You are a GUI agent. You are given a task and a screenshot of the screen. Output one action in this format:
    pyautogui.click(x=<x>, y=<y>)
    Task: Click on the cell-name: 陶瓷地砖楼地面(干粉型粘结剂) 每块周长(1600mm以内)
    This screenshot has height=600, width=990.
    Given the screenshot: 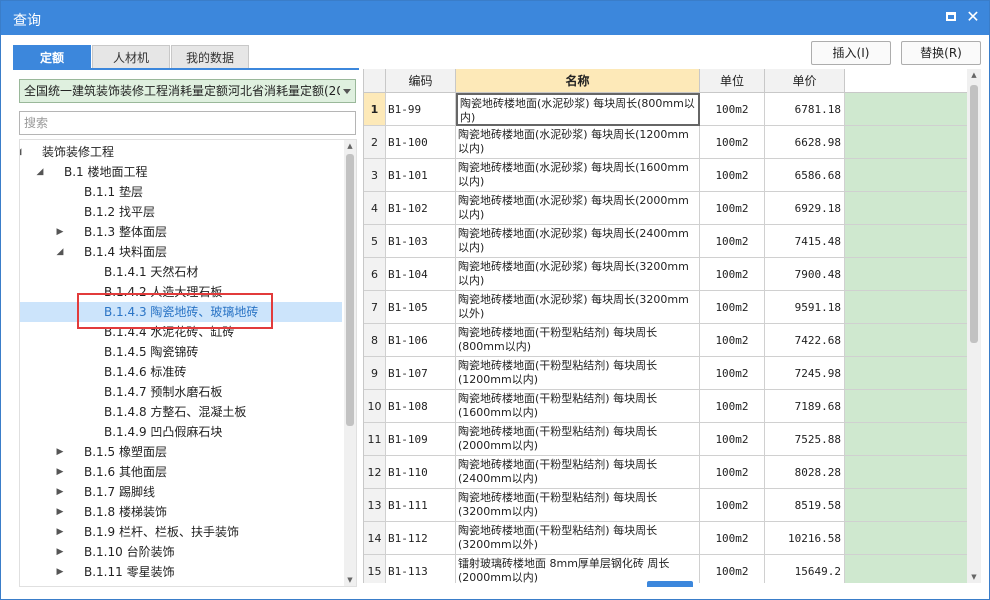 What is the action you would take?
    pyautogui.click(x=578, y=406)
    